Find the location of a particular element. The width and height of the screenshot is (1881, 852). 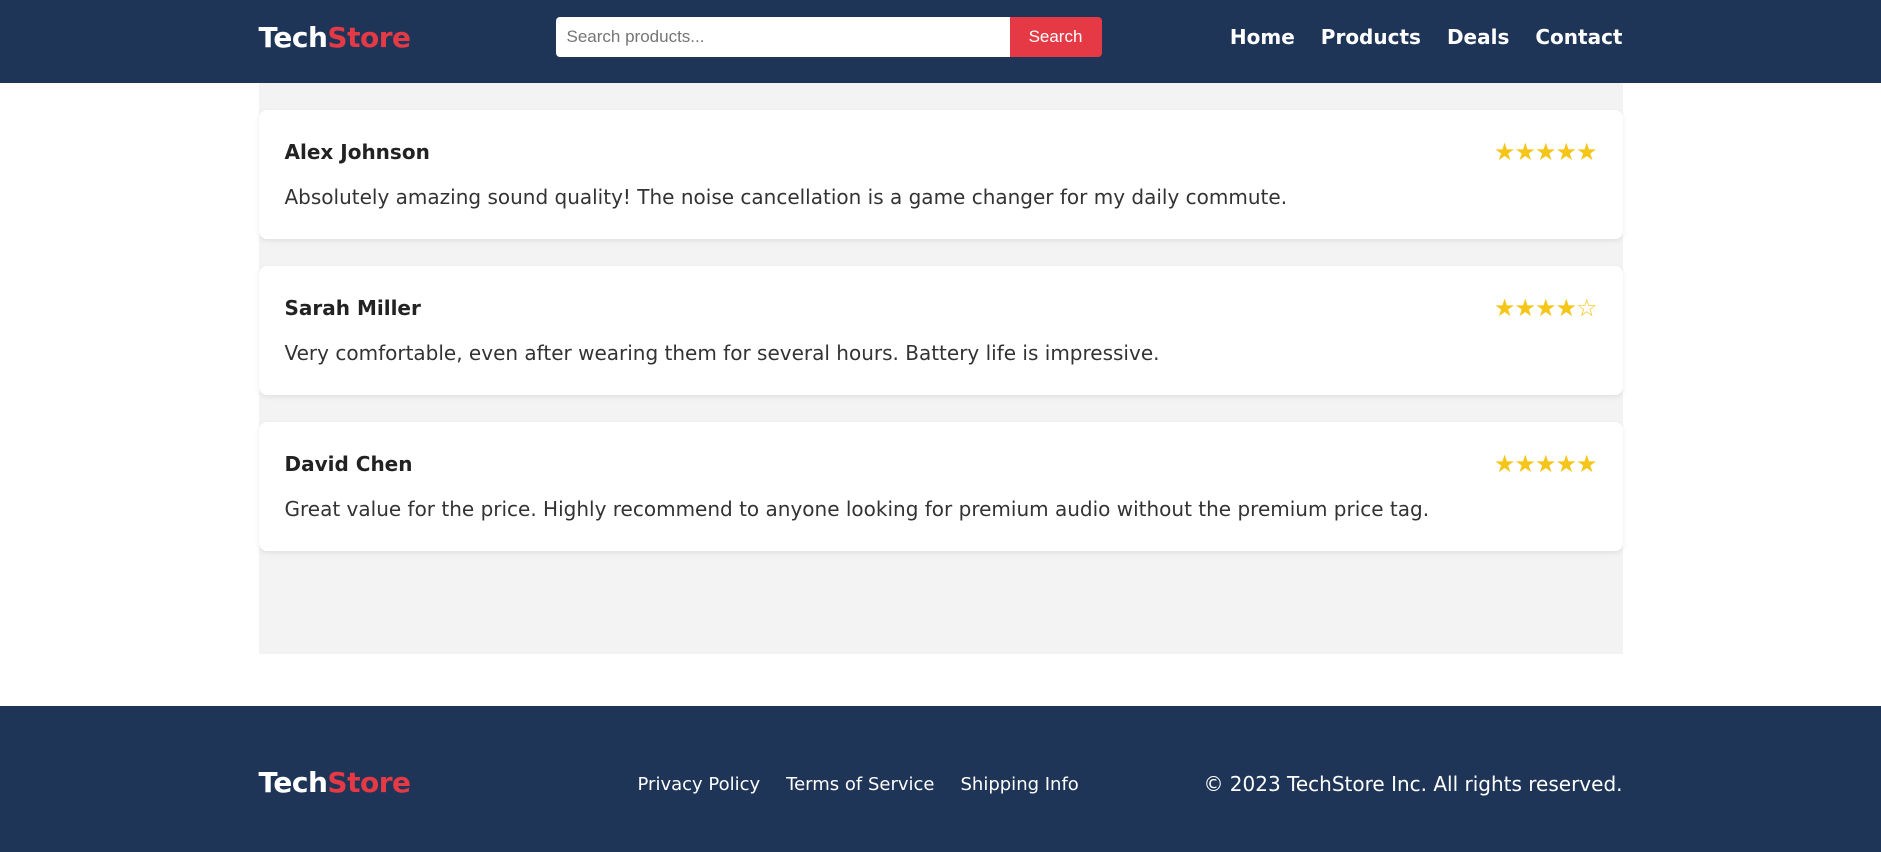

nav-contact: Contact is located at coordinates (1578, 37).